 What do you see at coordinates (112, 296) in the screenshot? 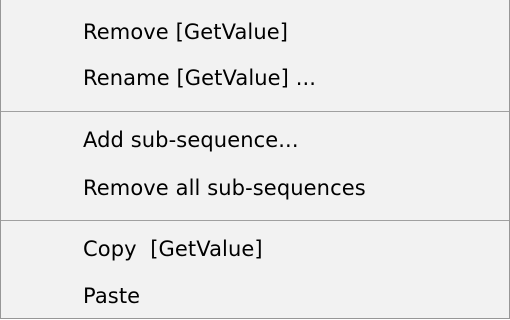
I see `menu-item-paste-label: Paste` at bounding box center [112, 296].